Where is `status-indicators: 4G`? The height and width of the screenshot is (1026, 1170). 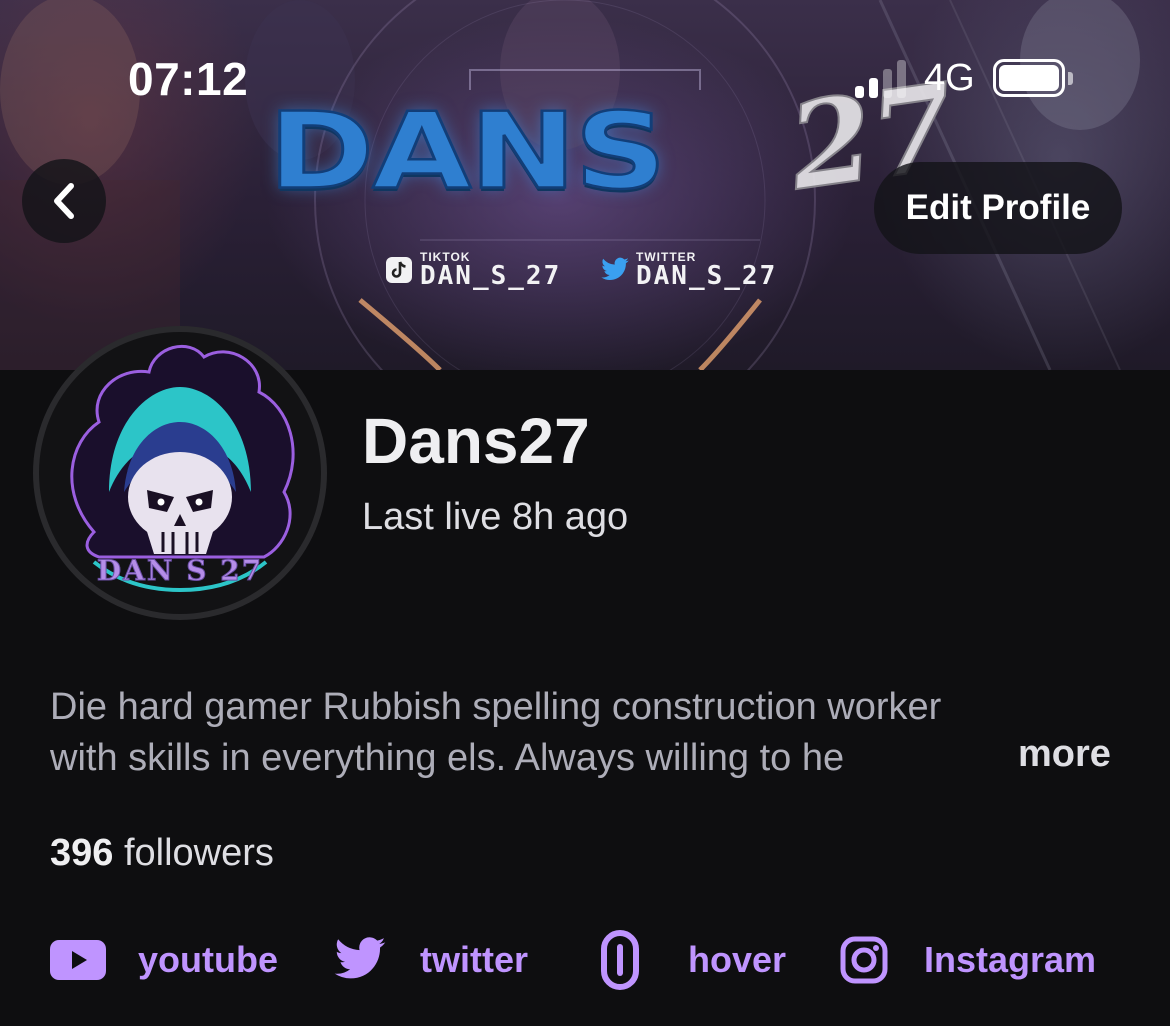
status-indicators: 4G is located at coordinates (964, 78).